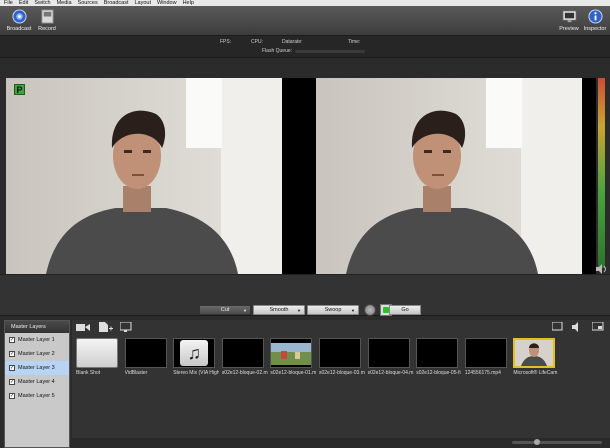 Image resolution: width=610 pixels, height=448 pixels. I want to click on shot-item: 124556175.mp4, so click(485, 360).